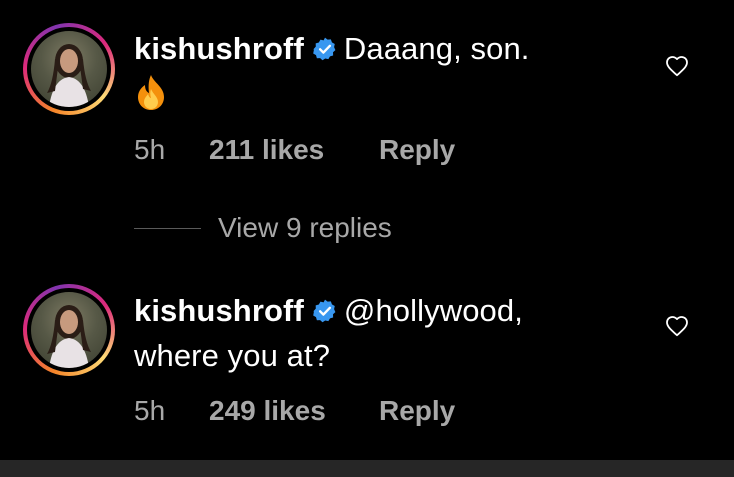 This screenshot has height=477, width=734. I want to click on fire-emoji, so click(151, 97).